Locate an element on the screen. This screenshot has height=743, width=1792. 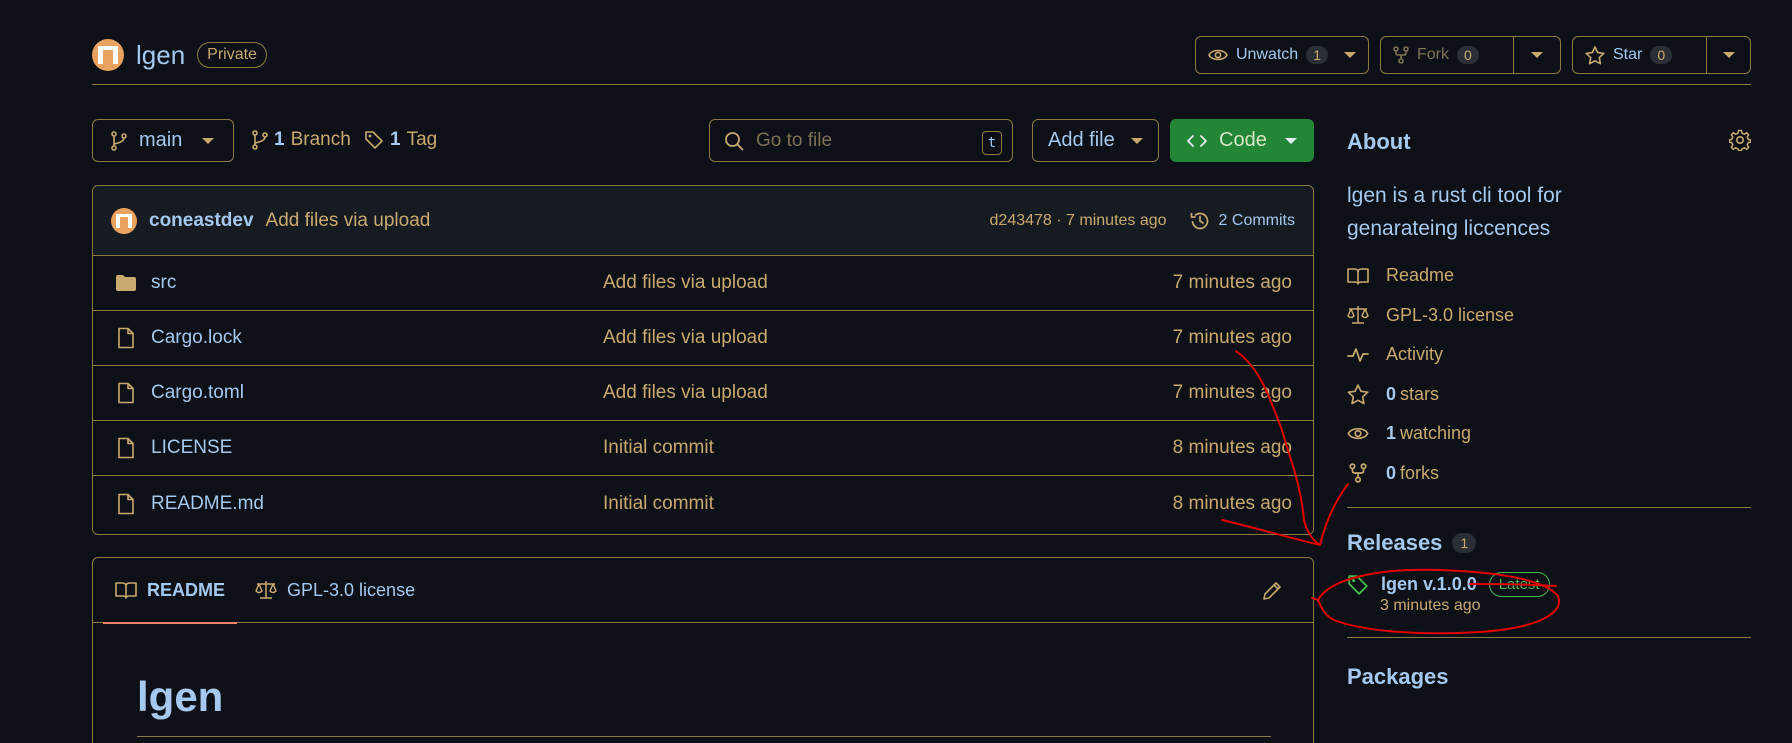
watchers-count: 1 is located at coordinates (1391, 433).